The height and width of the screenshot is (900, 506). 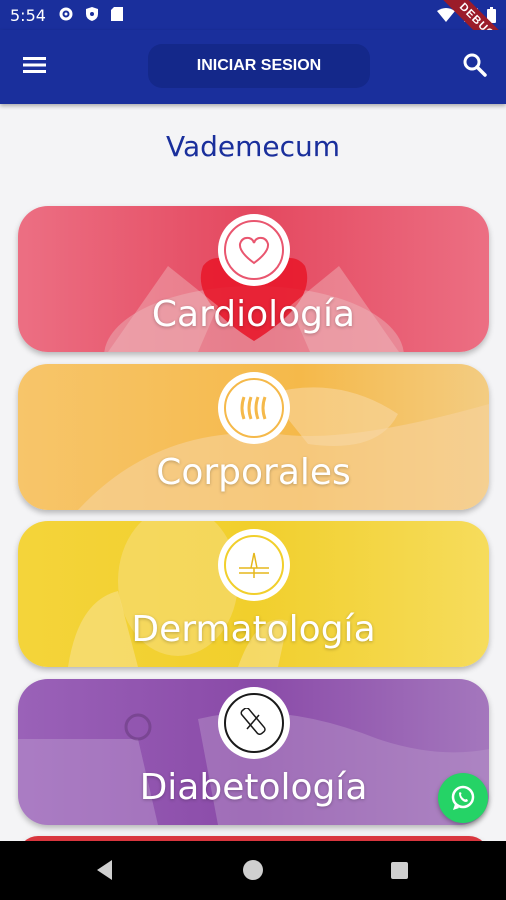 What do you see at coordinates (253, 629) in the screenshot?
I see `category-label: Dermatología` at bounding box center [253, 629].